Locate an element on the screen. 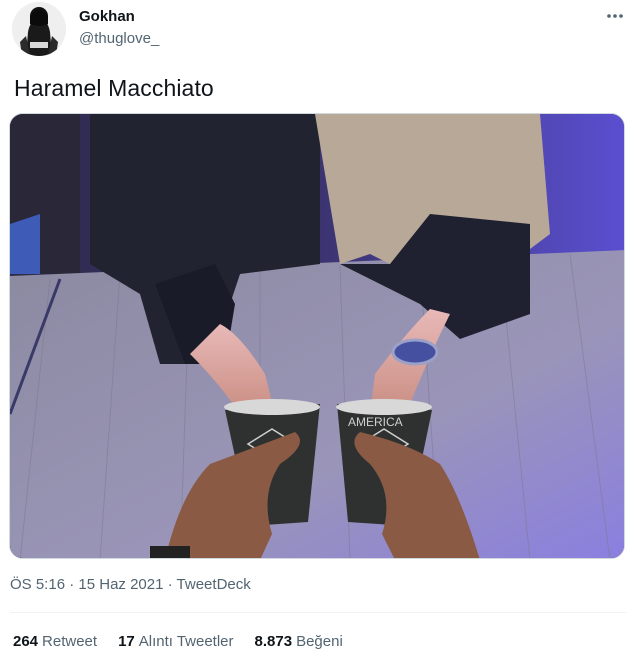  quotes-stat: 17 Alıntı Tweetler is located at coordinates (175, 641).